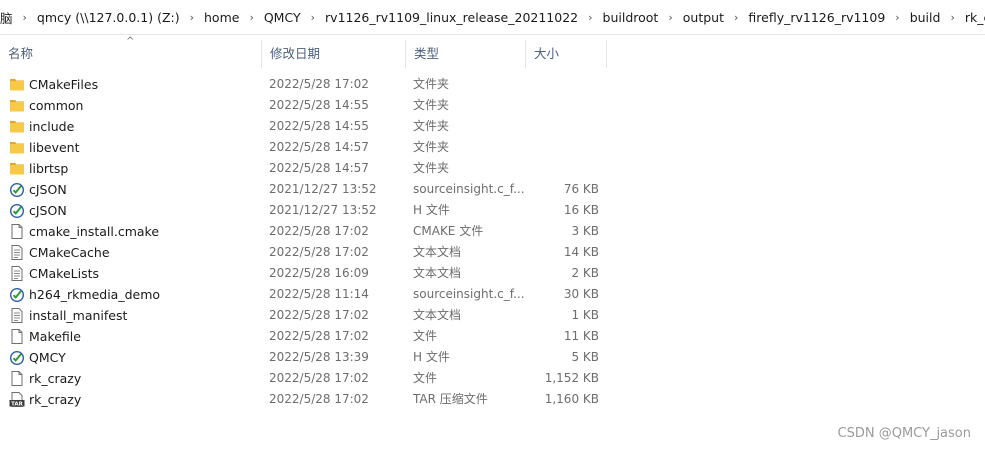  I want to click on file-type: 文本文档, so click(437, 315).